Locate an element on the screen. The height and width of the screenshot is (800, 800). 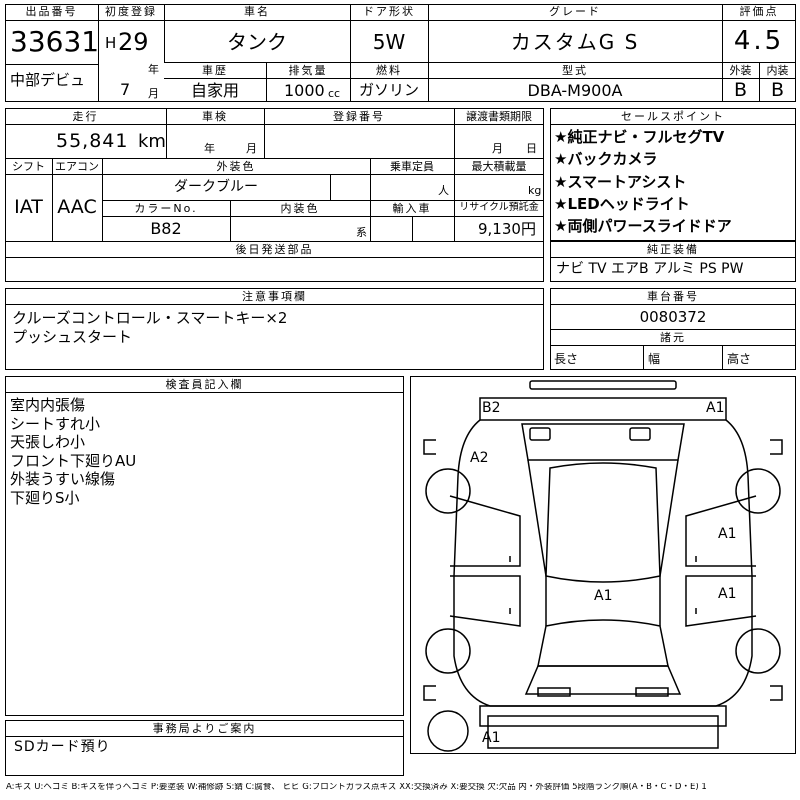
lot-number: 33631 is located at coordinates (55, 41).